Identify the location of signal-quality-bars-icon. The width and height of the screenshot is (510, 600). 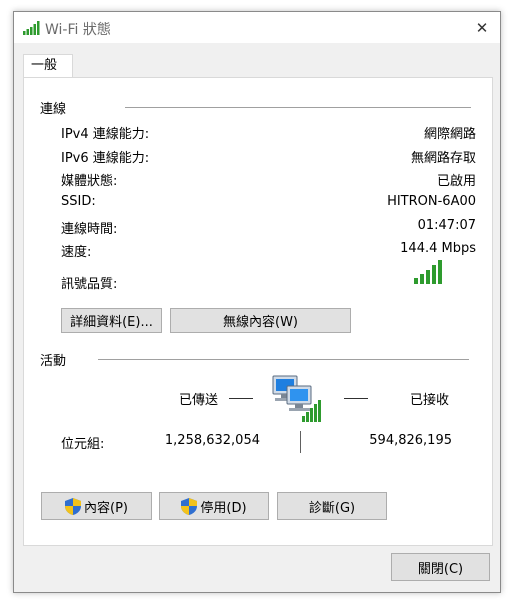
(428, 272).